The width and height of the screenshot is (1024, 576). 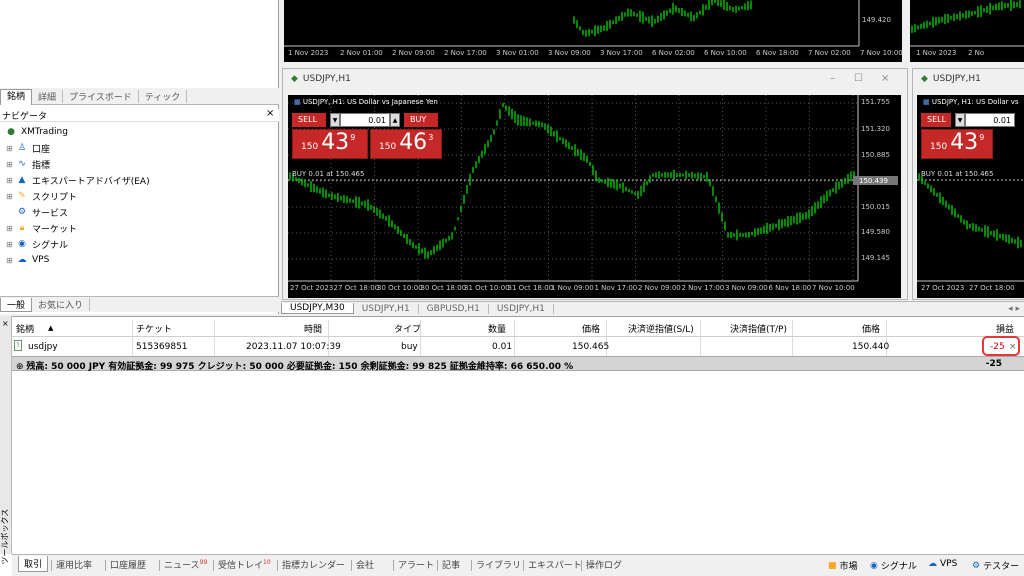 I want to click on col-stop-loss: 決済逆指値(S/L), so click(x=661, y=328).